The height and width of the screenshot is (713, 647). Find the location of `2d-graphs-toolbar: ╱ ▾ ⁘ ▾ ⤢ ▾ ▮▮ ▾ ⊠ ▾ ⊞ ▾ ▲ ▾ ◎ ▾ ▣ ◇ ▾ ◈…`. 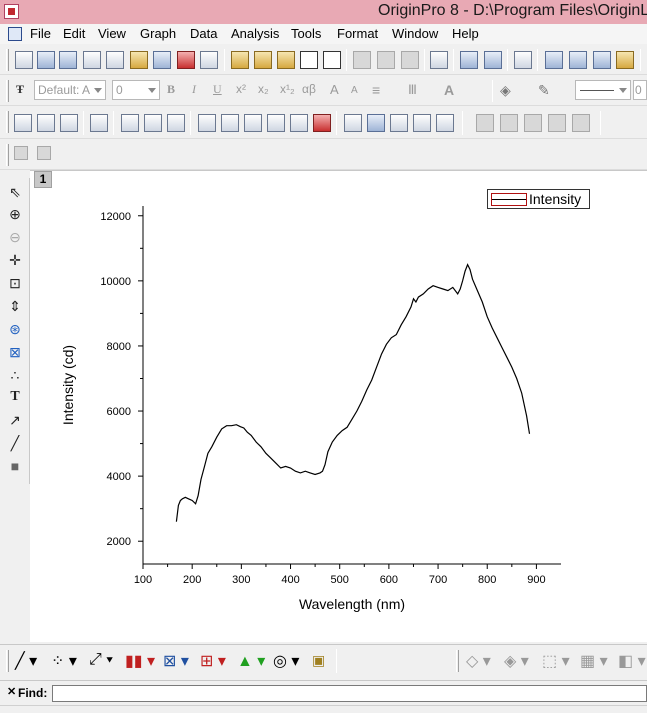

2d-graphs-toolbar: ╱ ▾ ⁘ ▾ ⤢ ▾ ▮▮ ▾ ⊠ ▾ ⊞ ▾ ▲ ▾ ◎ ▾ ▣ ◇ ▾ ◈… is located at coordinates (323, 661).